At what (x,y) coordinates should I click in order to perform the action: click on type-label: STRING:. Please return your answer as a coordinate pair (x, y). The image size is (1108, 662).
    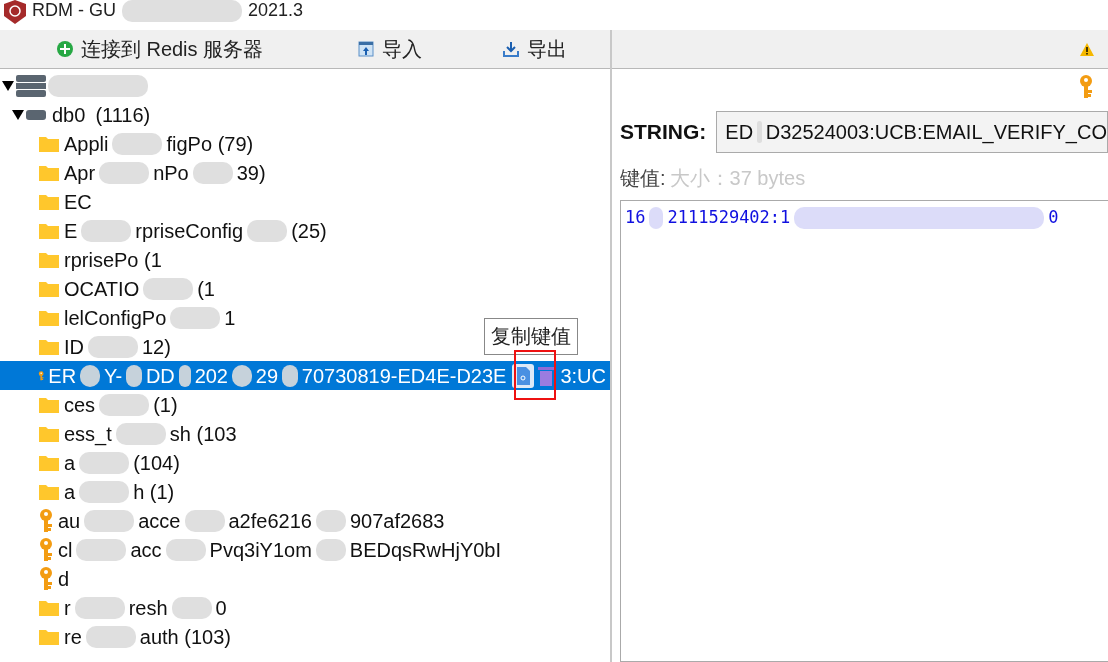
    Looking at the image, I should click on (663, 132).